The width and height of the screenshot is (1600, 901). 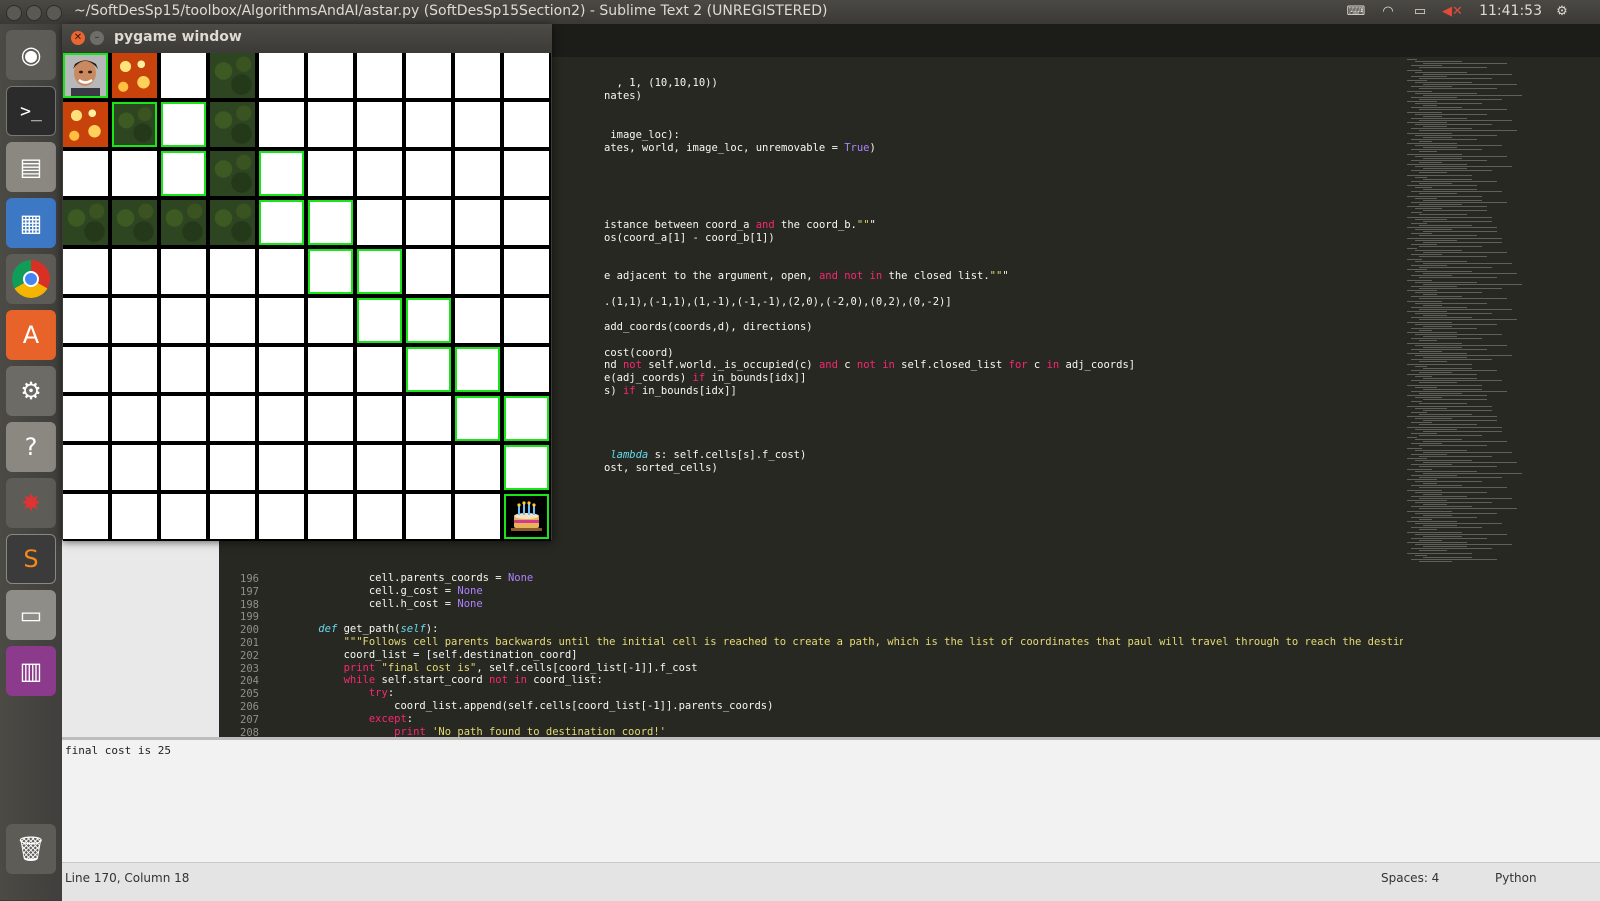 What do you see at coordinates (31, 391) in the screenshot?
I see `system-settings-icon: ⚙` at bounding box center [31, 391].